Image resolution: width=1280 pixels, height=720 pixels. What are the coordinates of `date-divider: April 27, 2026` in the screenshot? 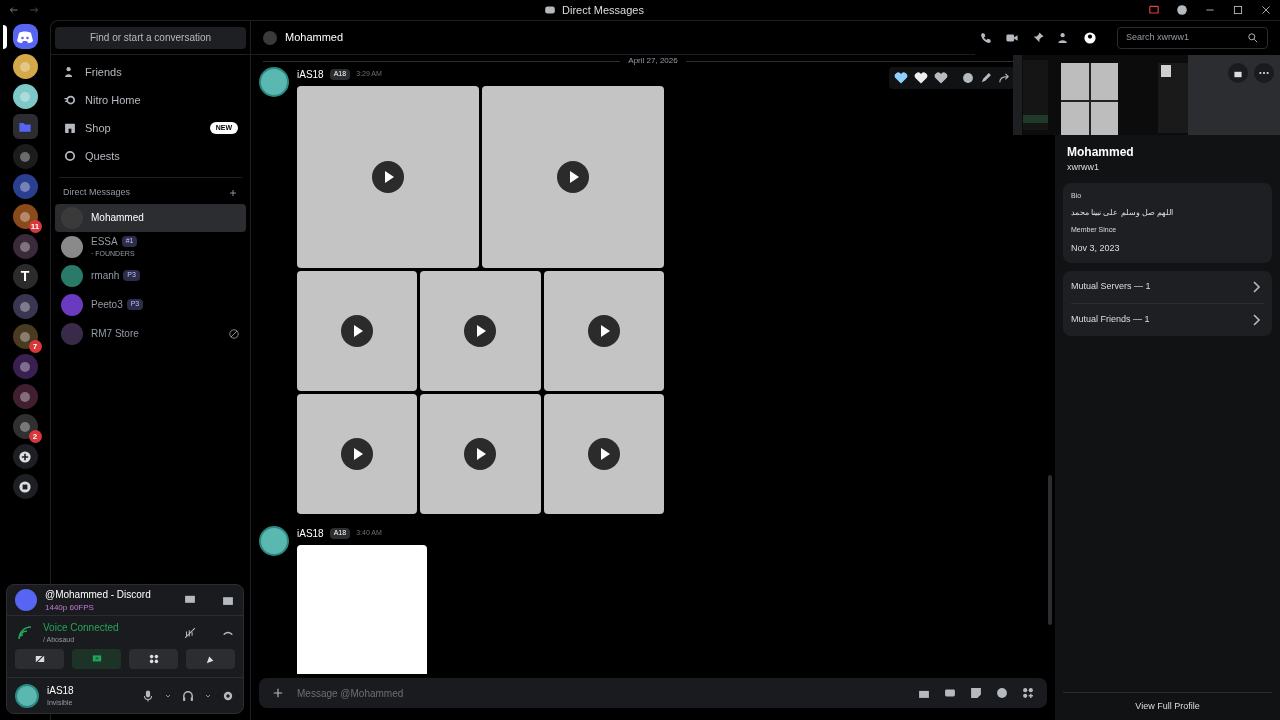 It's located at (653, 61).